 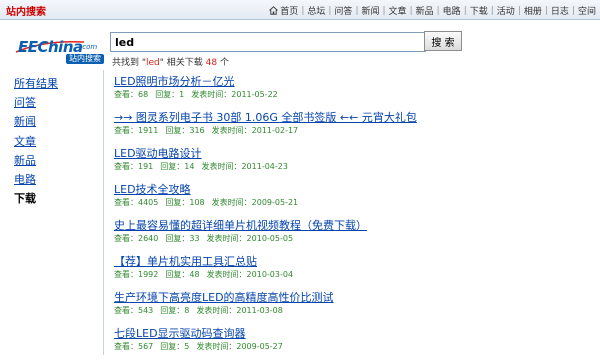 I want to click on list-item: LED照明市场分析－亿光 查看：68 回复：1 发表时间：2011-05-22, so click(x=354, y=93).